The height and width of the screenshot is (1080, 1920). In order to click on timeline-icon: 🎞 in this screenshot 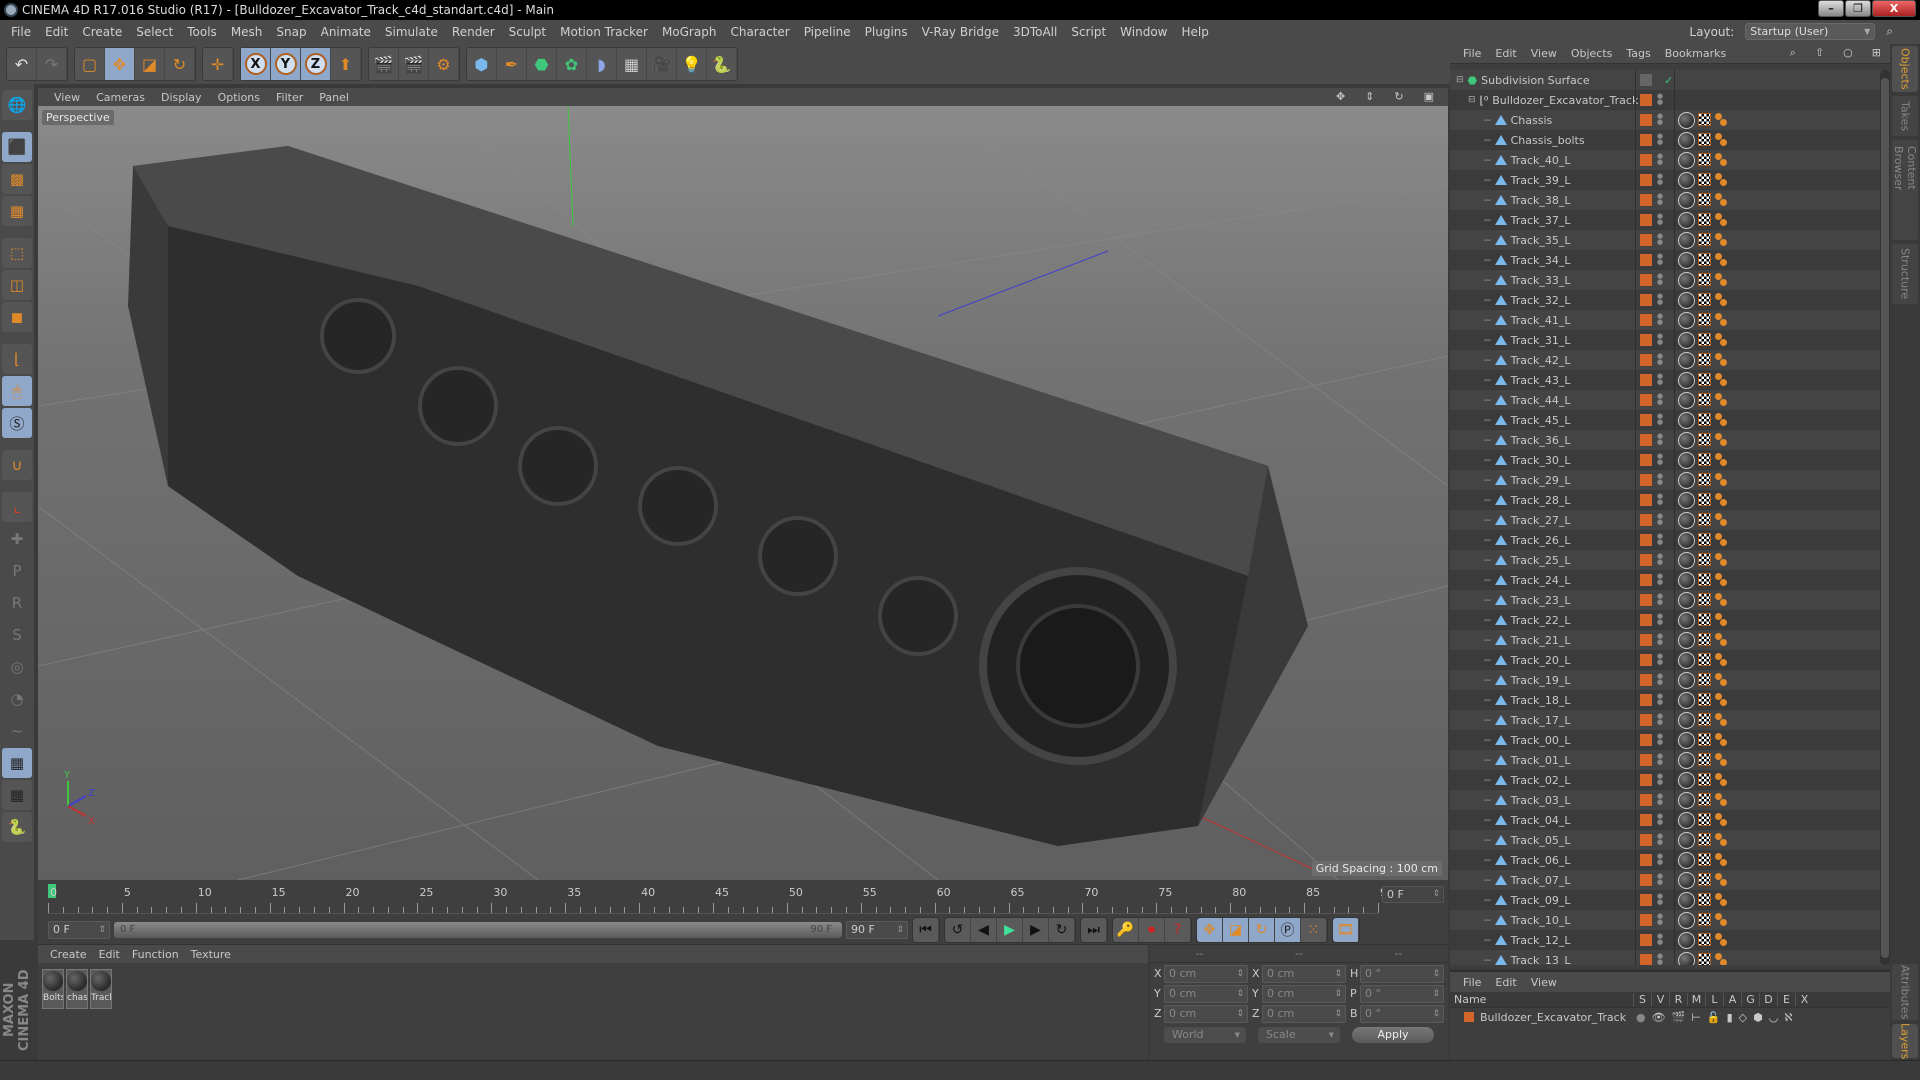, I will do `click(1346, 930)`.